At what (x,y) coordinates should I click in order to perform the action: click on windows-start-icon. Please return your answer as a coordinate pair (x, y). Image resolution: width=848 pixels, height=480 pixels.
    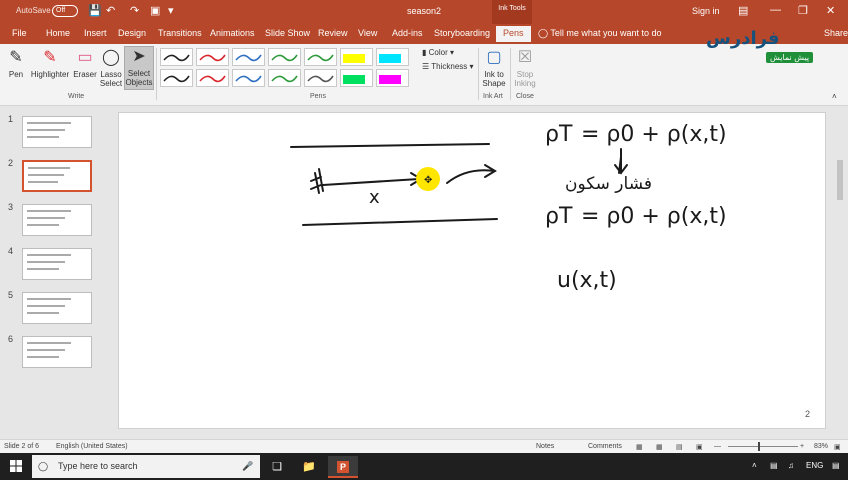
    Looking at the image, I should click on (16, 466).